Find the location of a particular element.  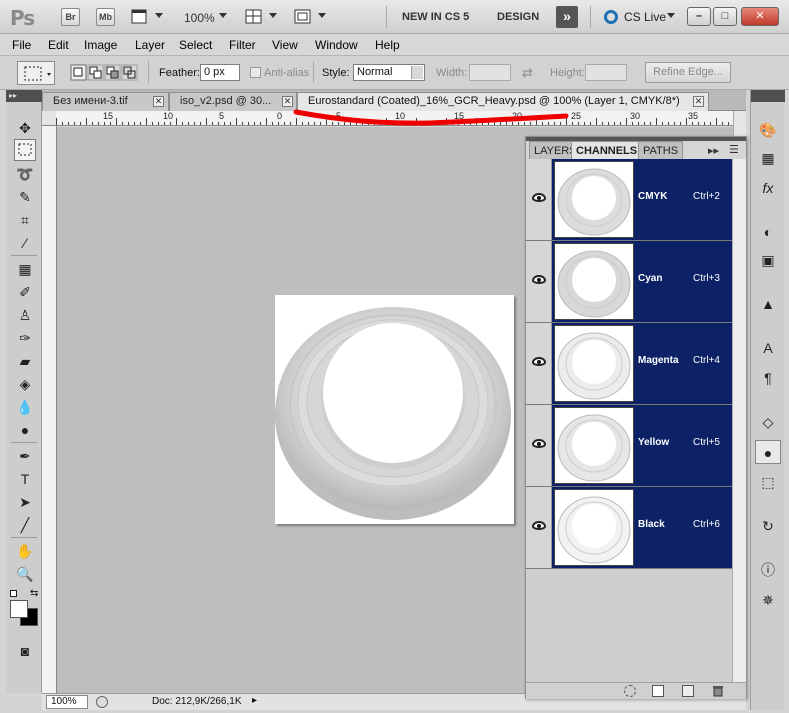

status-settings-icon is located at coordinates (102, 702).